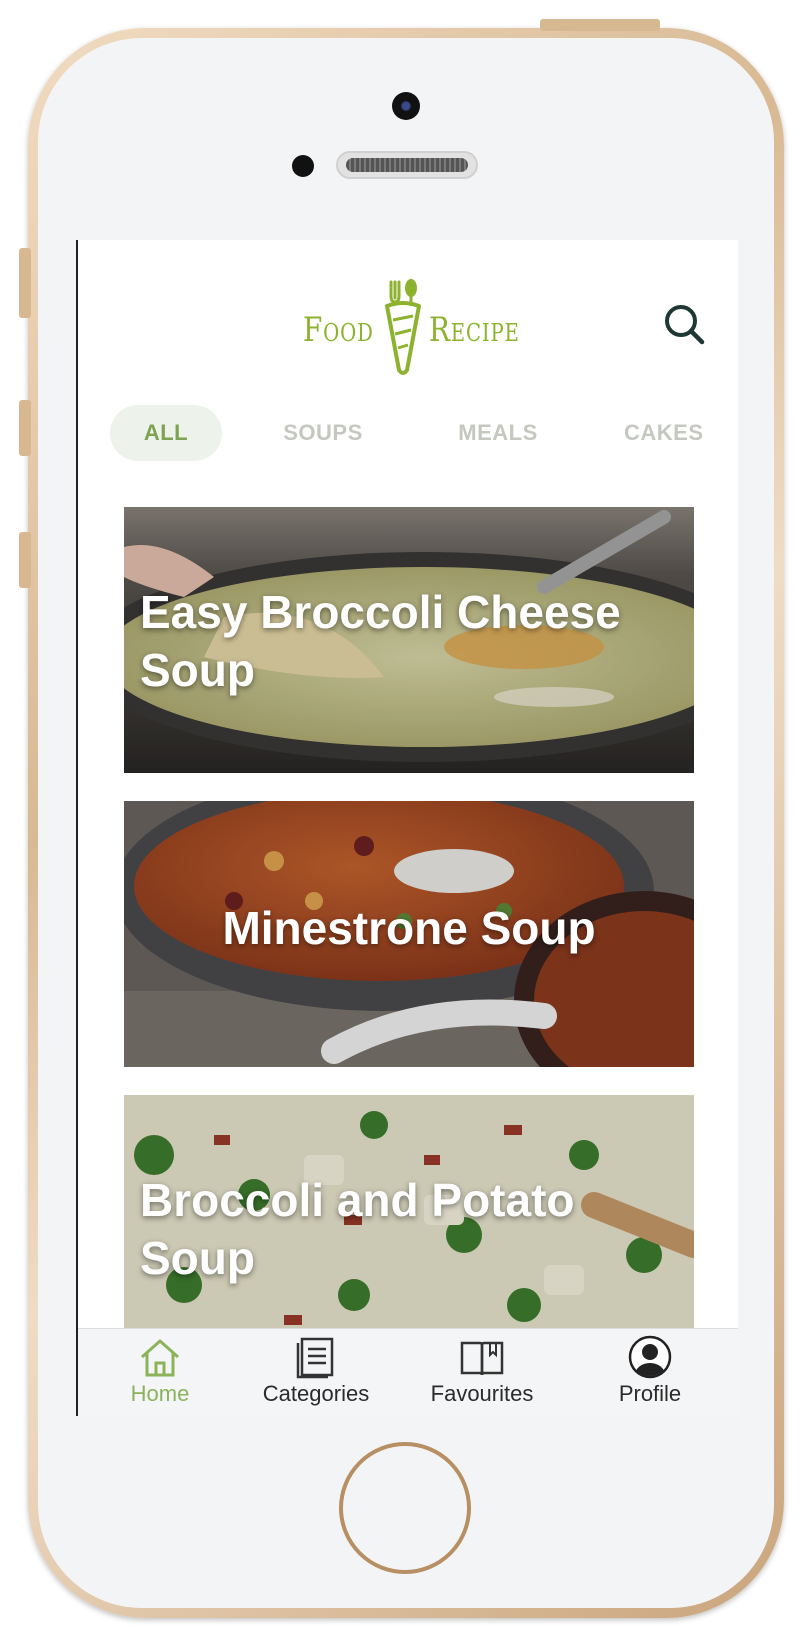 This screenshot has height=1644, width=810. I want to click on home-hardware-button, so click(405, 1508).